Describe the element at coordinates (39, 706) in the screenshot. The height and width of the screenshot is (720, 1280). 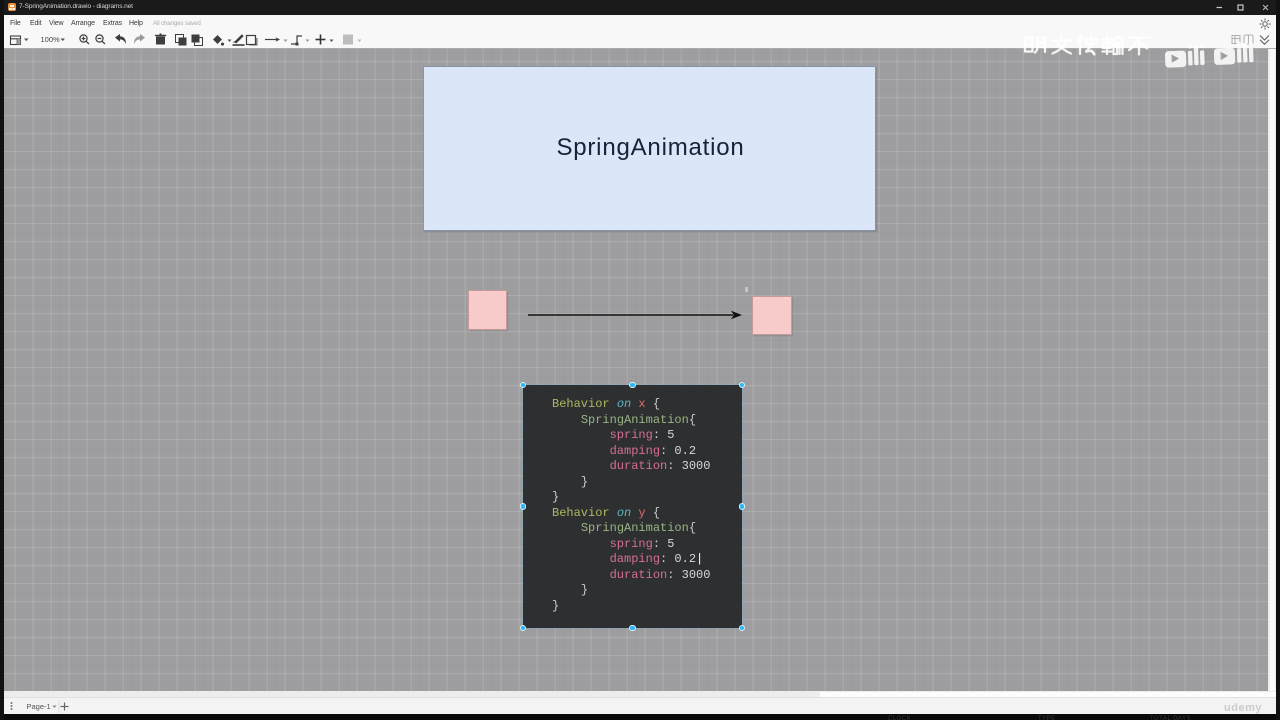
I see `svg-text: Page-1` at that location.